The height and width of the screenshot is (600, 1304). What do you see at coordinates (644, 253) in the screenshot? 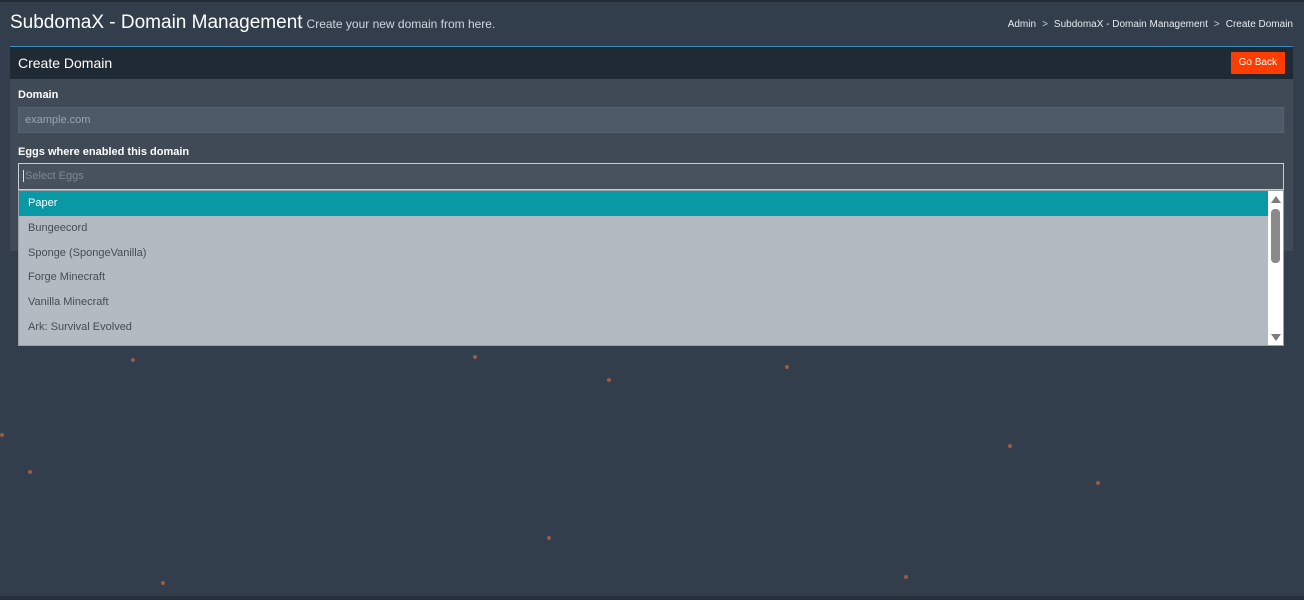
I see `dropdown-option-sponge: Sponge (SpongeVanilla)` at bounding box center [644, 253].